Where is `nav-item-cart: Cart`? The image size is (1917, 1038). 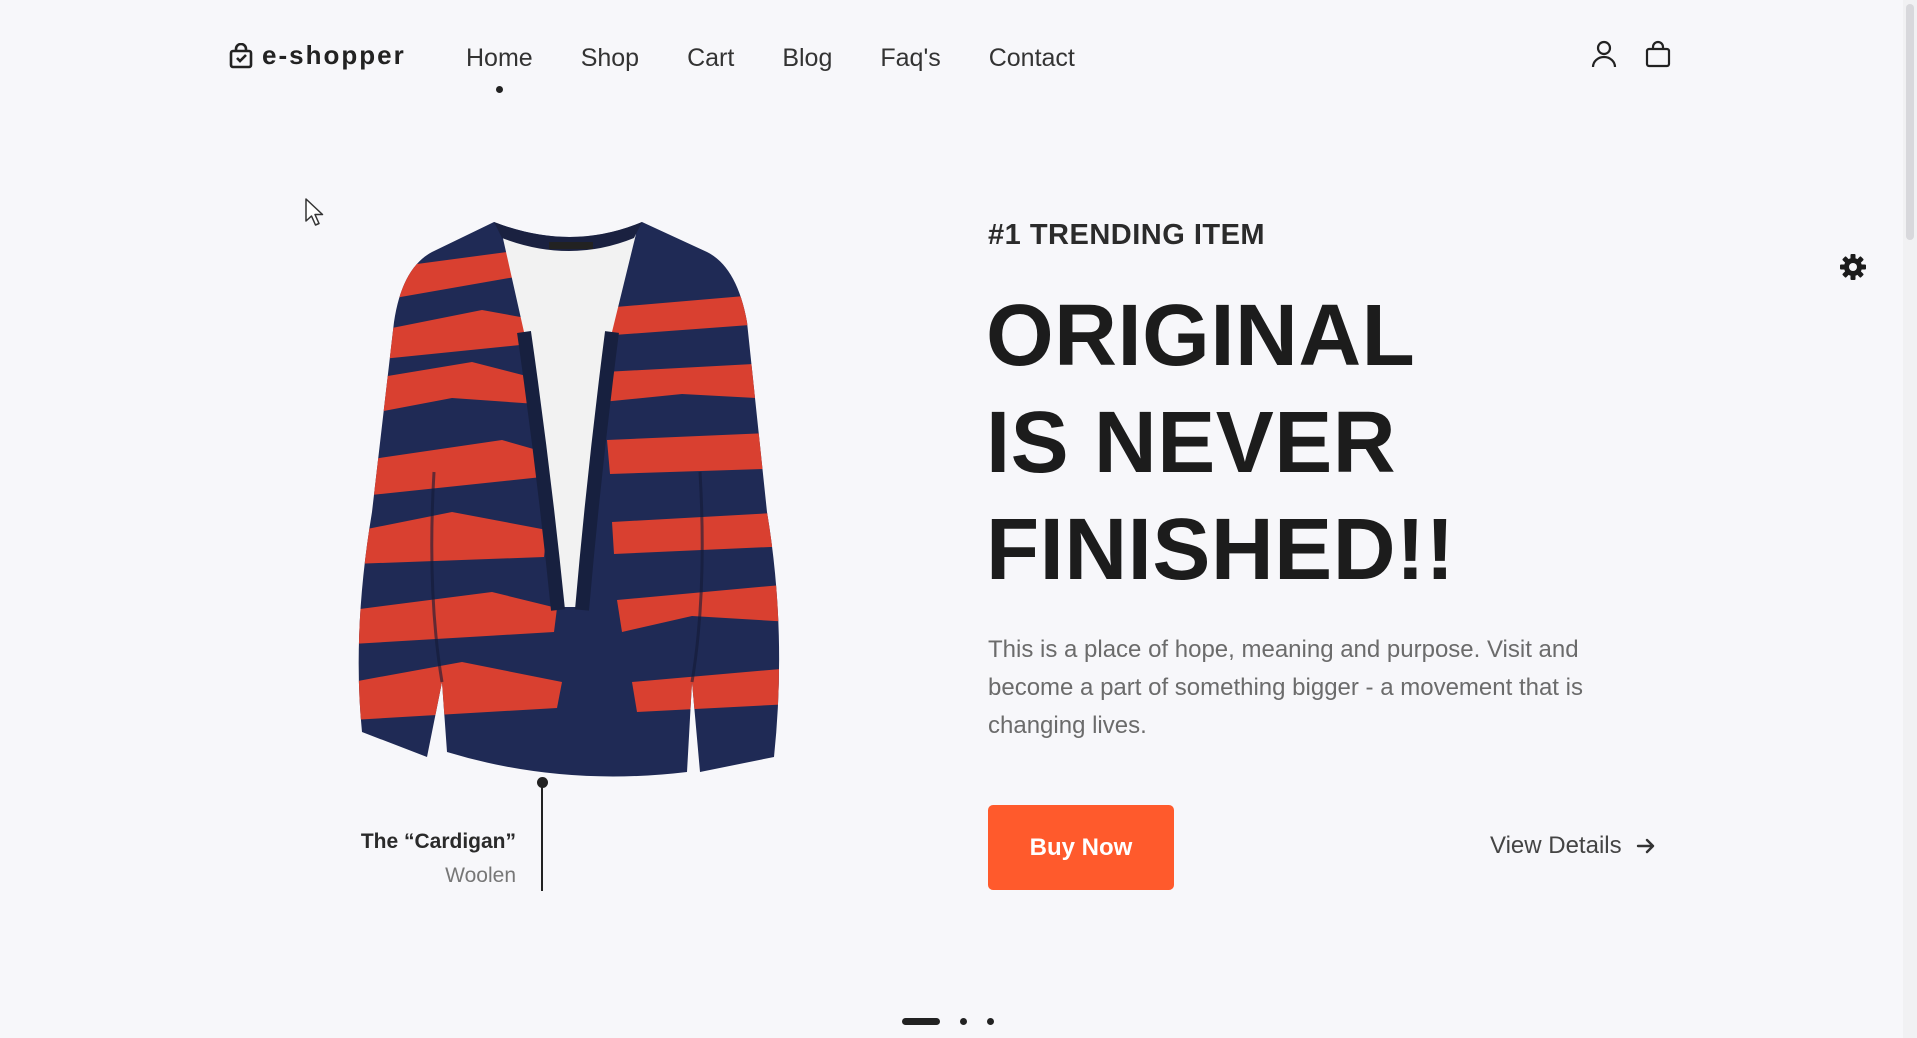 nav-item-cart: Cart is located at coordinates (710, 58).